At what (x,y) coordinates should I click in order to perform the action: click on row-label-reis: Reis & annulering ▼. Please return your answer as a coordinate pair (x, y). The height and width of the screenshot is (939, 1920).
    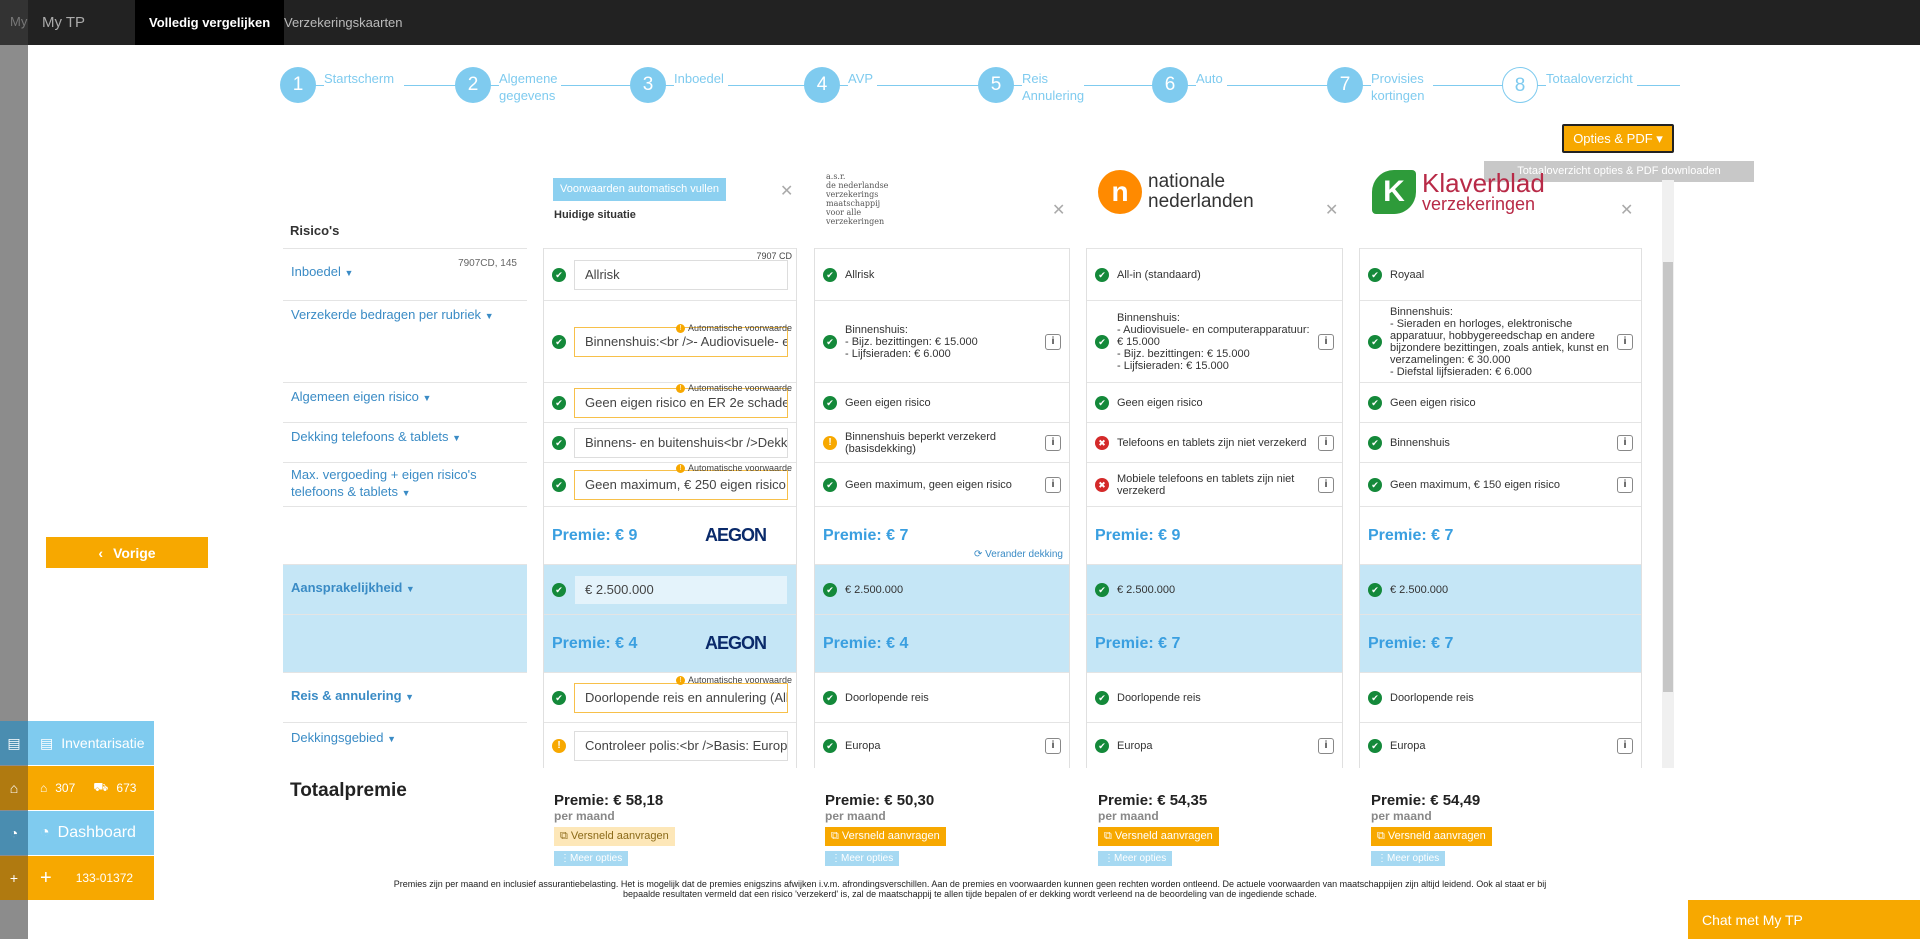
    Looking at the image, I should click on (405, 697).